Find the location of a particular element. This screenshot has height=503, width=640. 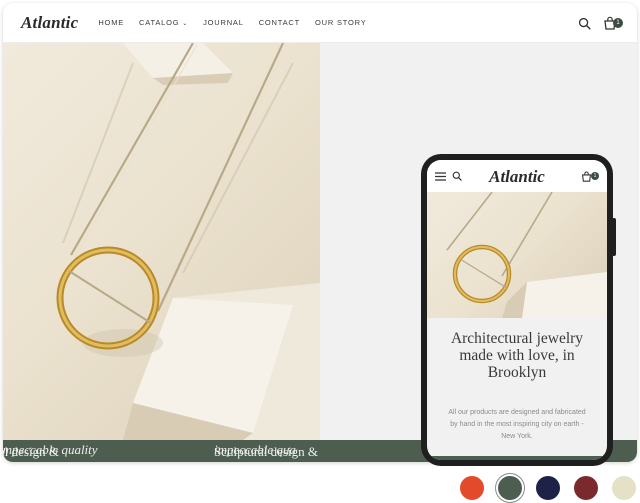

mobile-marquee-band is located at coordinates (517, 458).